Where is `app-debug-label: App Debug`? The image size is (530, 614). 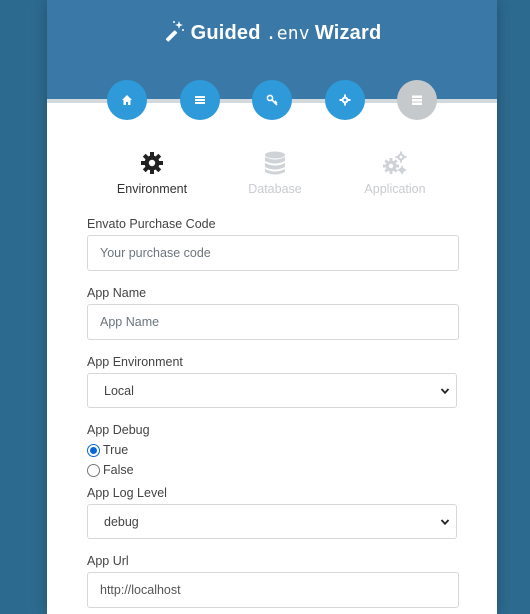
app-debug-label: App Debug is located at coordinates (118, 430).